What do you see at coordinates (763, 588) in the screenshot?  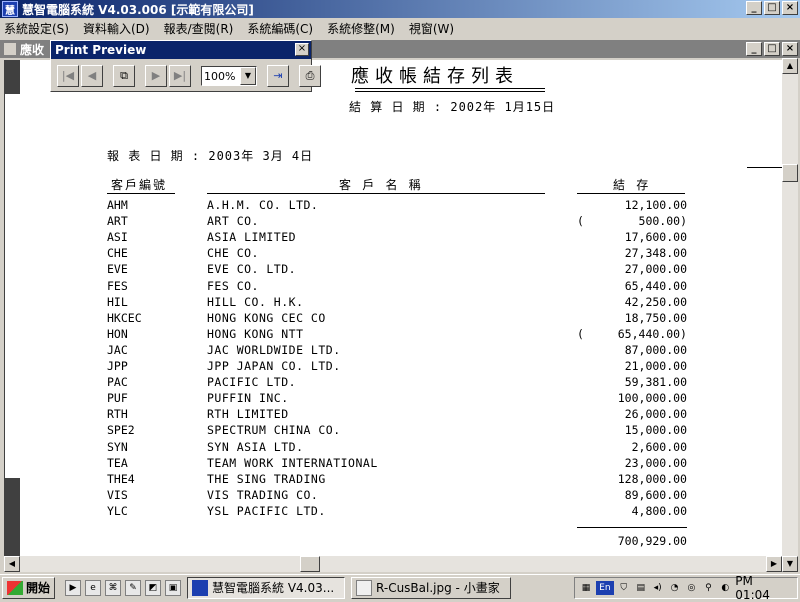 I see `clock: PM 01:04` at bounding box center [763, 588].